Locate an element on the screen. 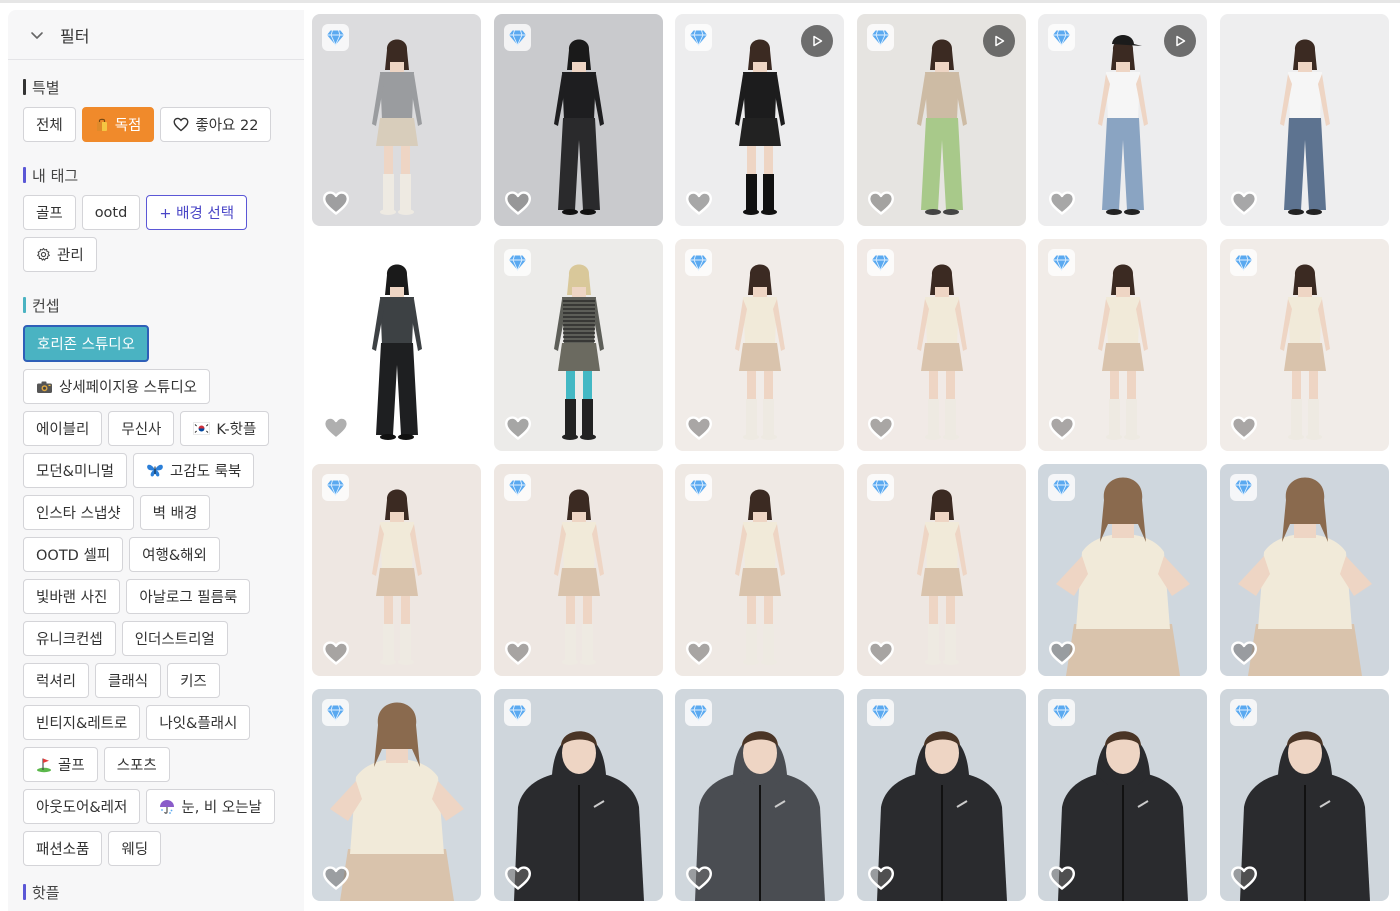 This screenshot has height=911, width=1400. chip-concept-14: 인더스트리얼 is located at coordinates (174, 638).